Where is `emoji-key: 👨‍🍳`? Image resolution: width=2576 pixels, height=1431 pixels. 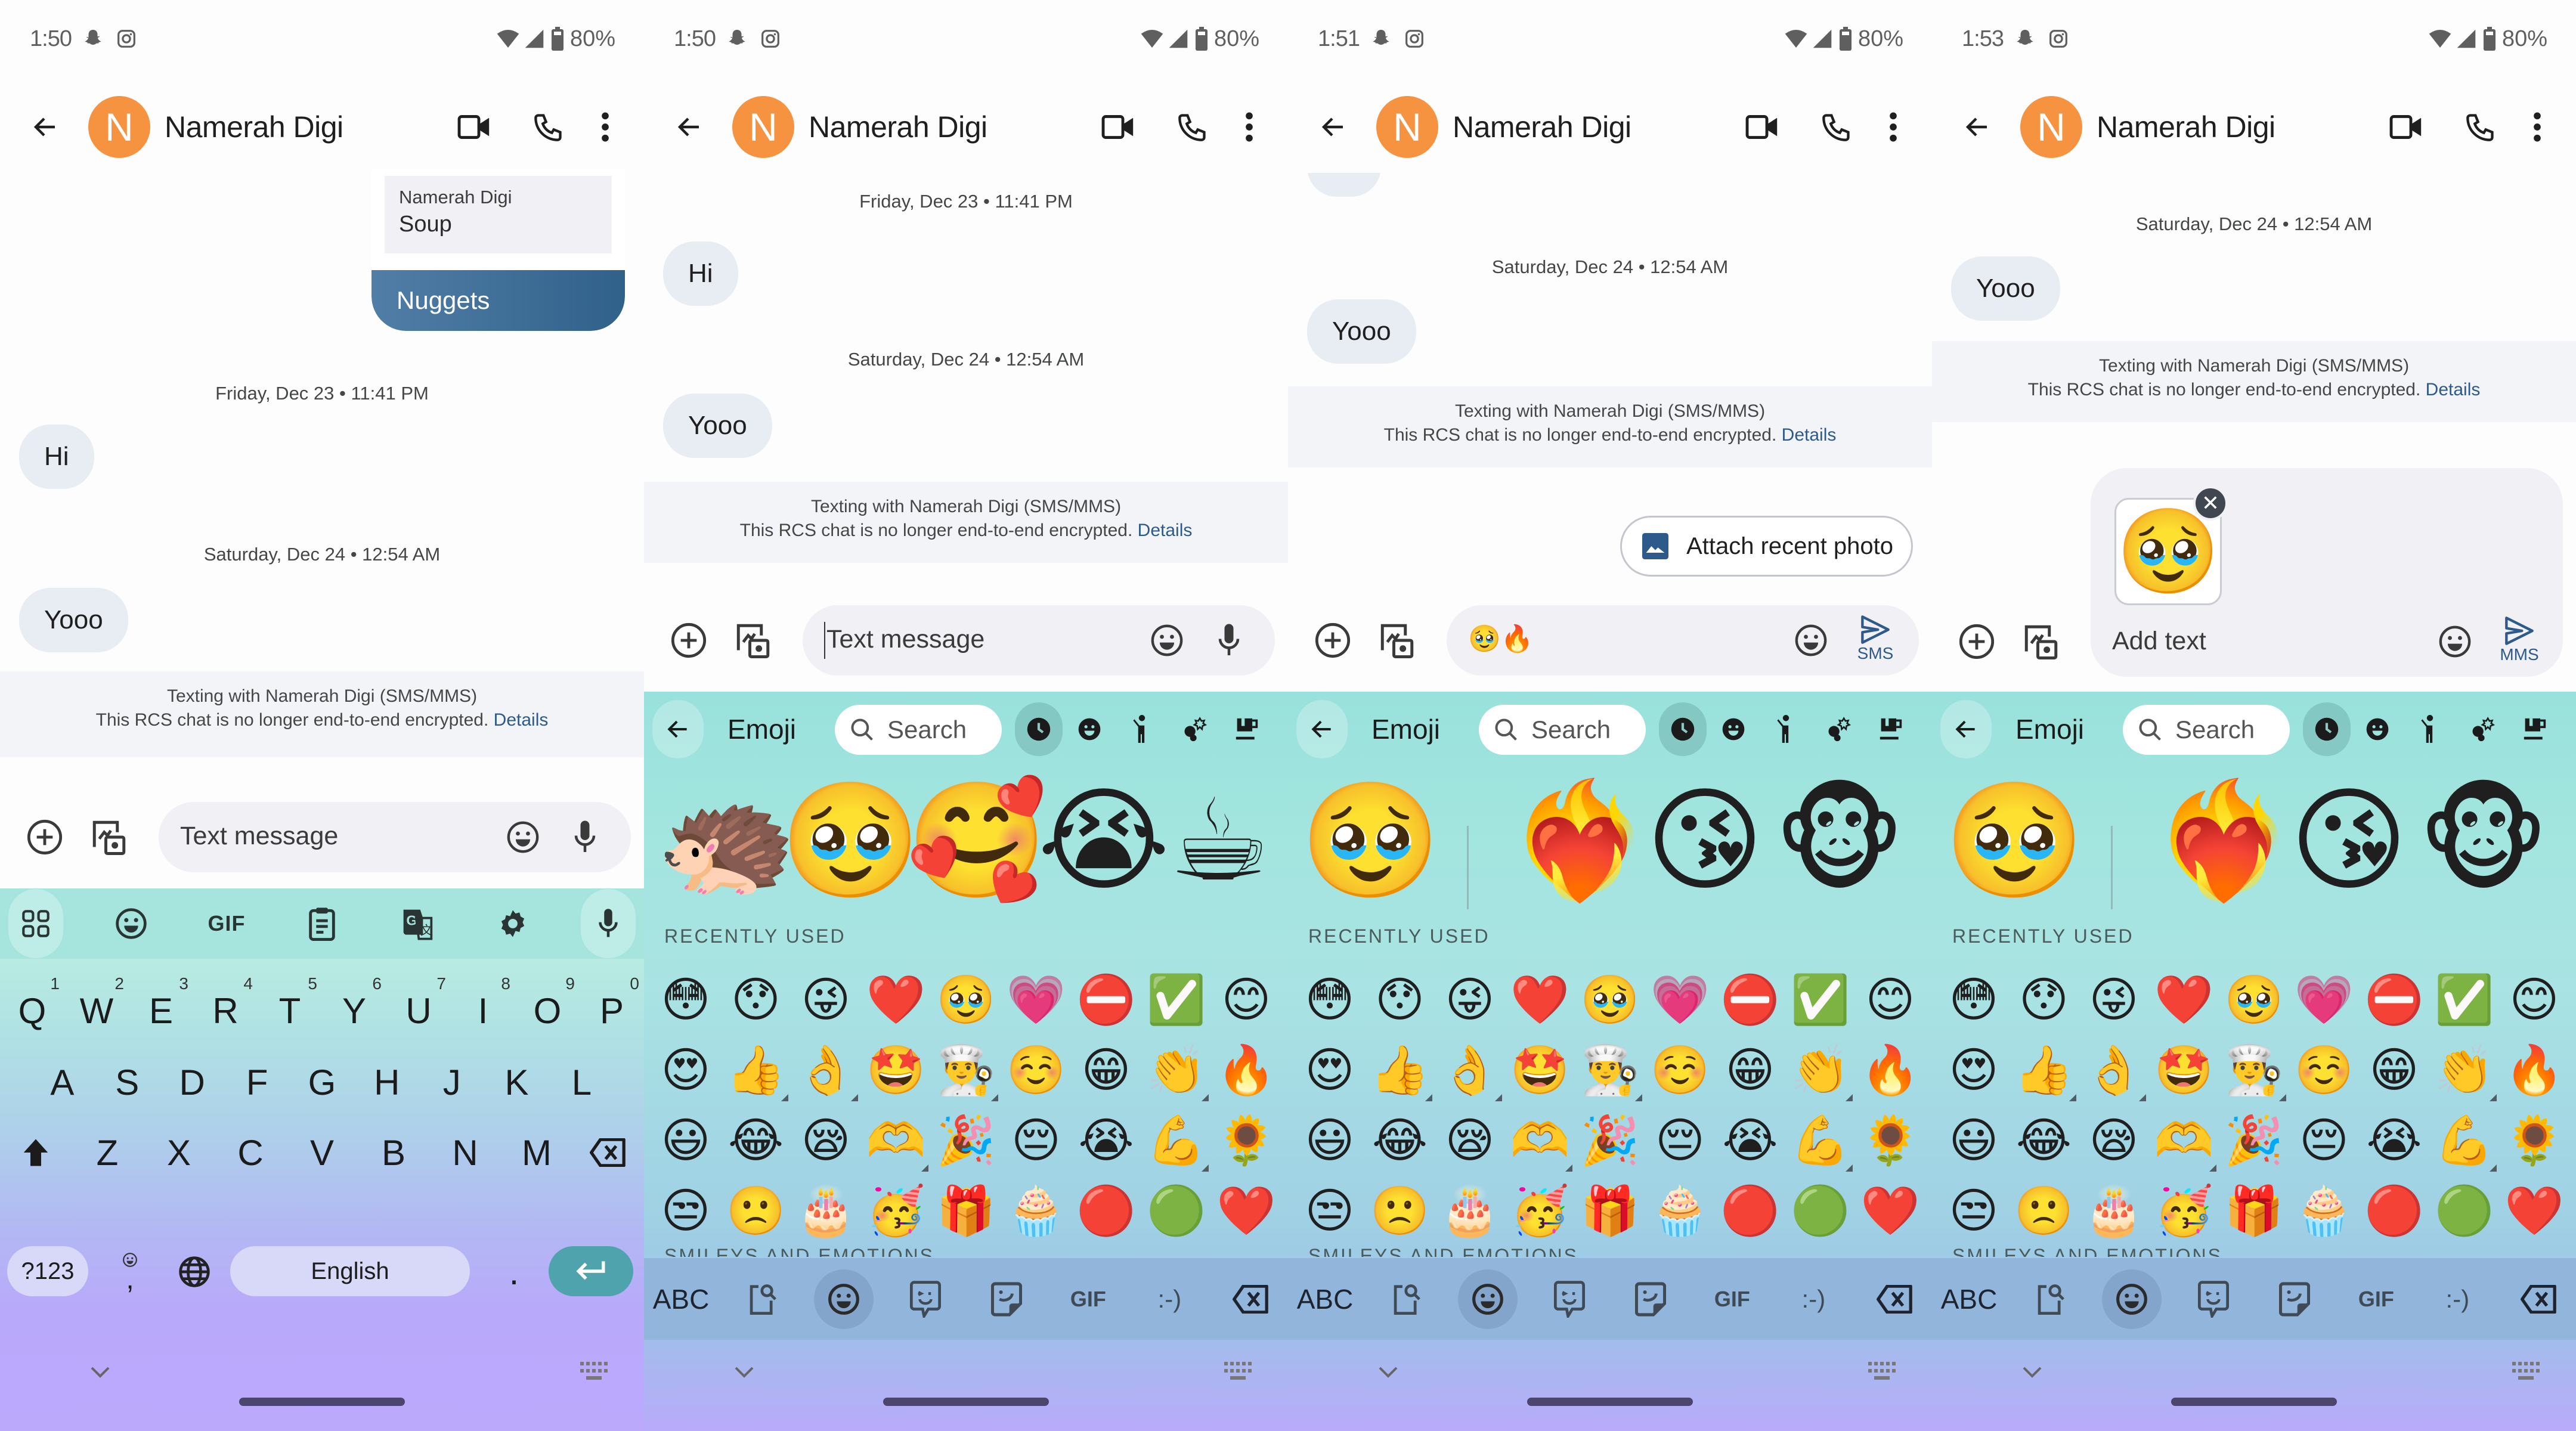 emoji-key: 👨‍🍳 is located at coordinates (2254, 1073).